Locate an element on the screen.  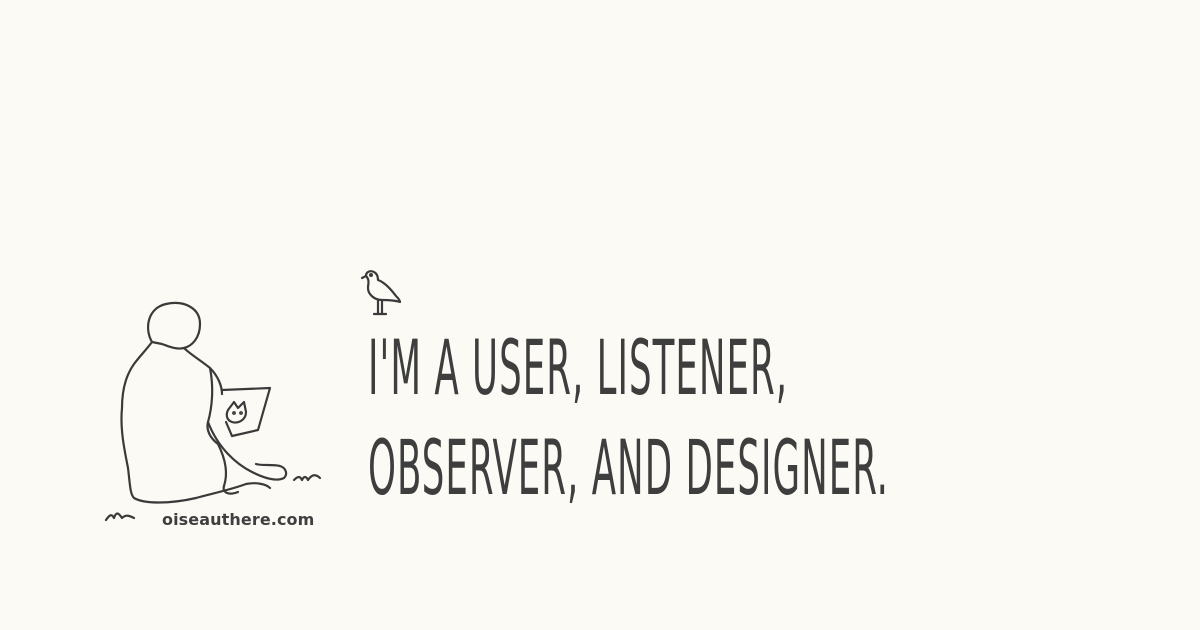
bird-icon is located at coordinates (381, 293).